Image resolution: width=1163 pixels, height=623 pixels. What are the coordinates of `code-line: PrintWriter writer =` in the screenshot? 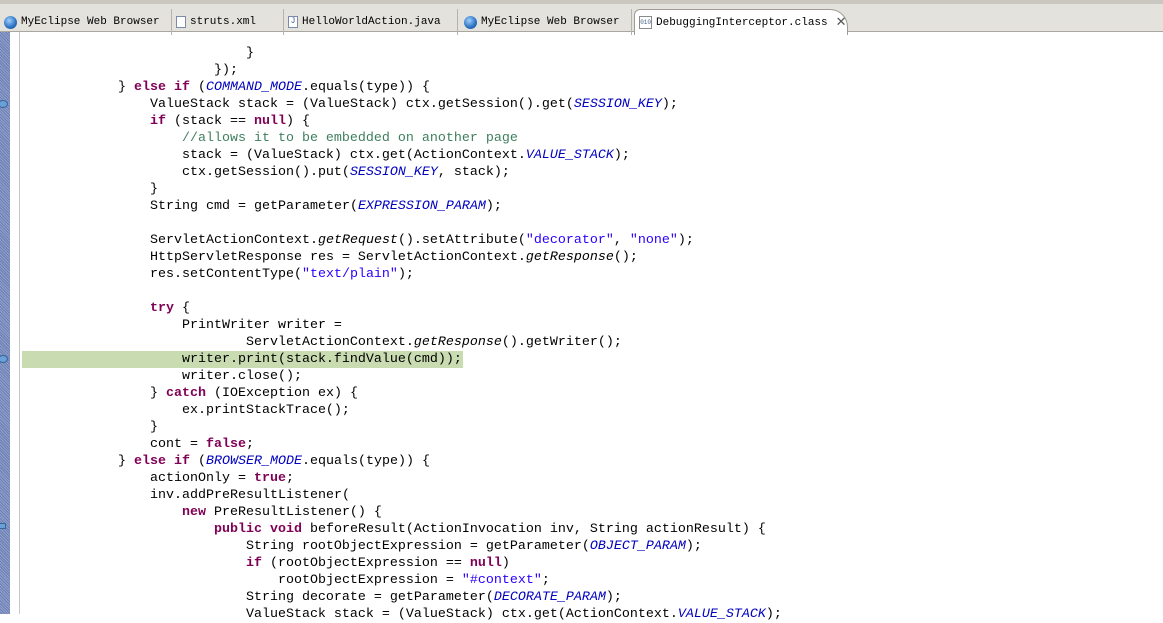 It's located at (182, 325).